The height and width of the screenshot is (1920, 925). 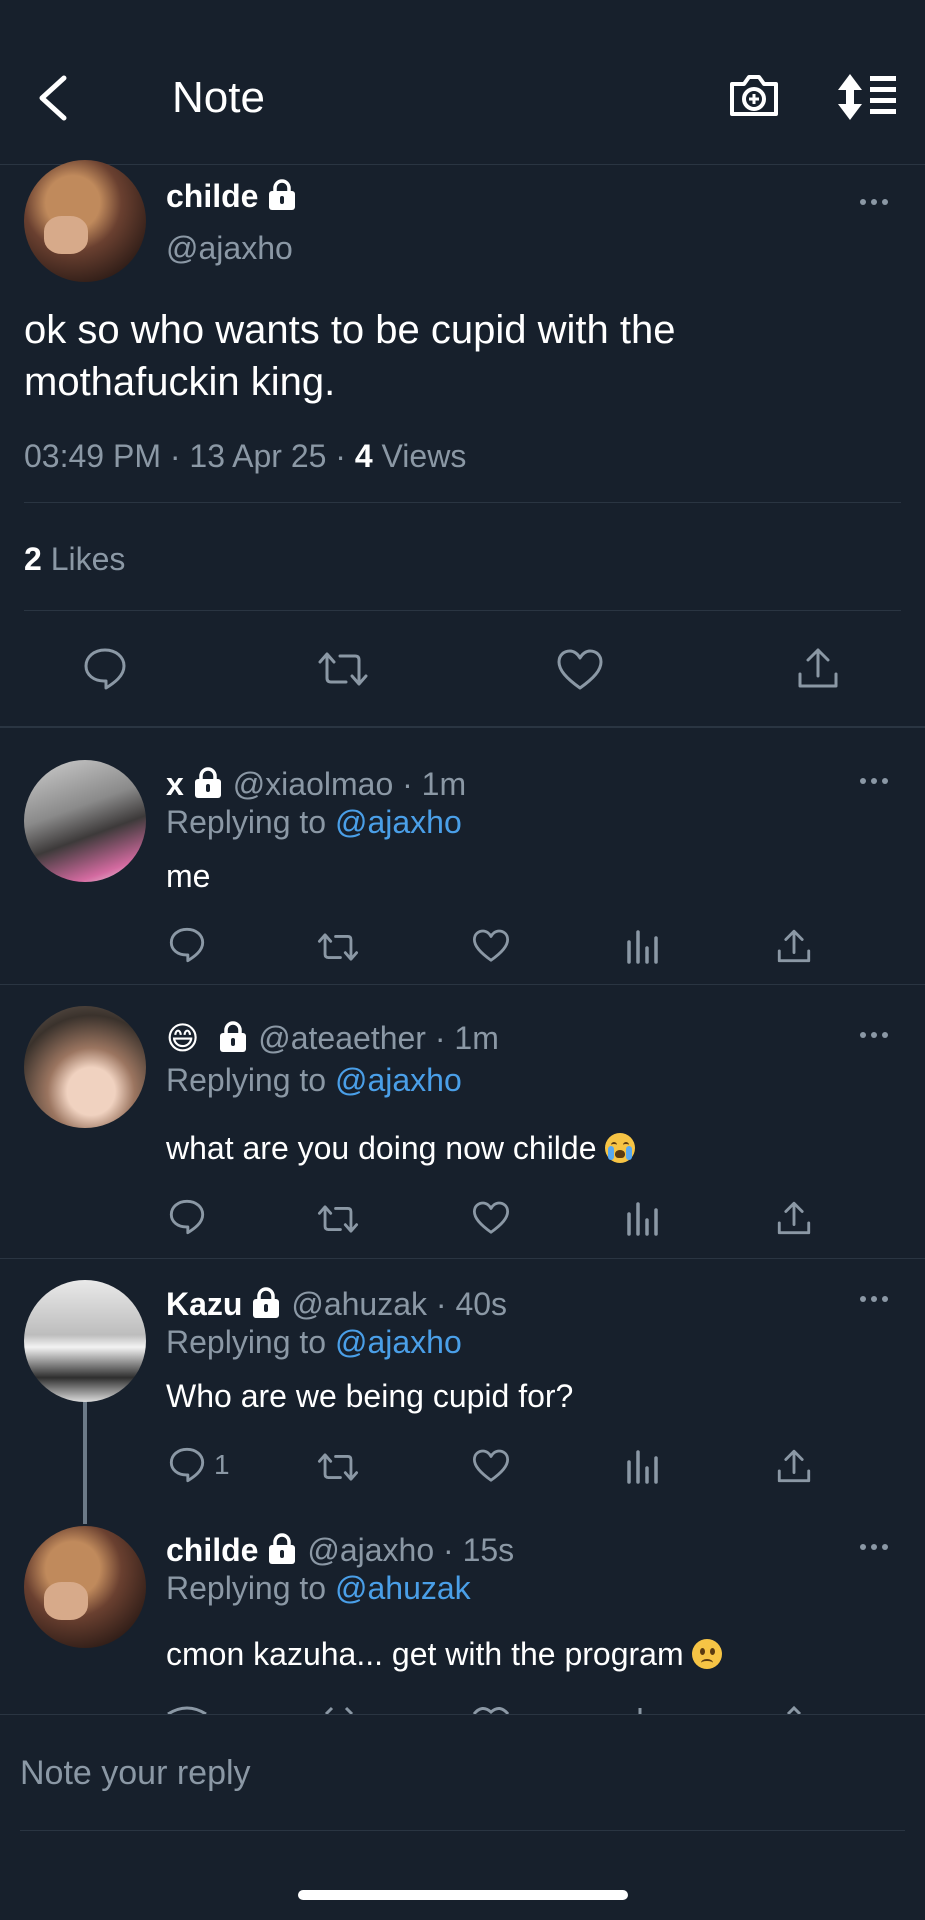 What do you see at coordinates (313, 784) in the screenshot?
I see `handle: @xiaolmao` at bounding box center [313, 784].